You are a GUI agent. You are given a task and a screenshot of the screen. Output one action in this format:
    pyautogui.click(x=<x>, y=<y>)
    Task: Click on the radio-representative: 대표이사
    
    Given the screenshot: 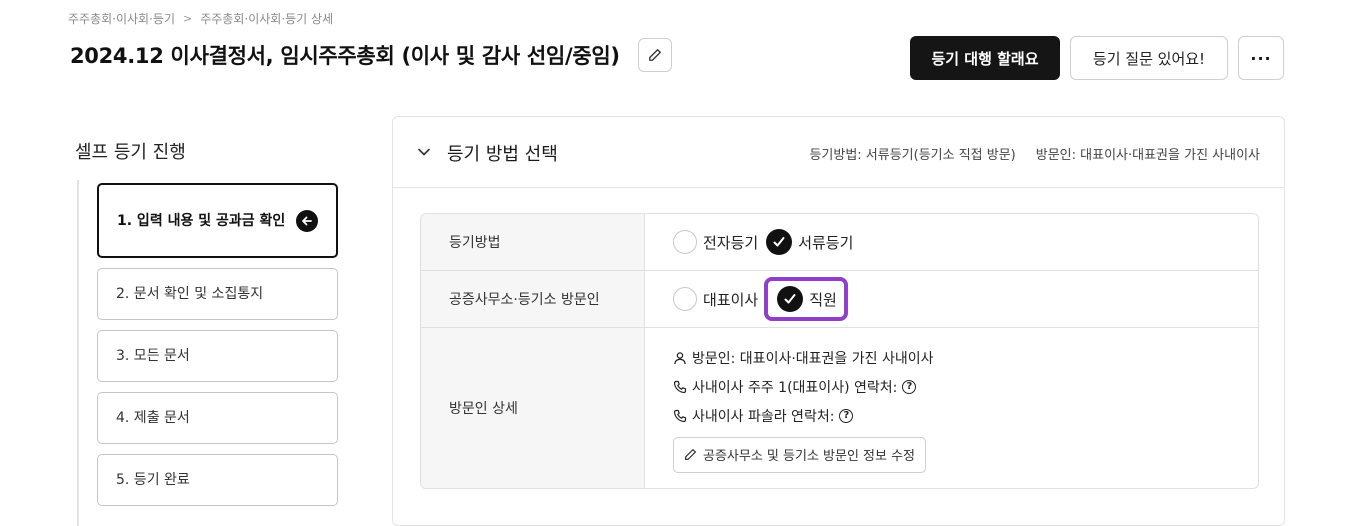 What is the action you would take?
    pyautogui.click(x=715, y=299)
    